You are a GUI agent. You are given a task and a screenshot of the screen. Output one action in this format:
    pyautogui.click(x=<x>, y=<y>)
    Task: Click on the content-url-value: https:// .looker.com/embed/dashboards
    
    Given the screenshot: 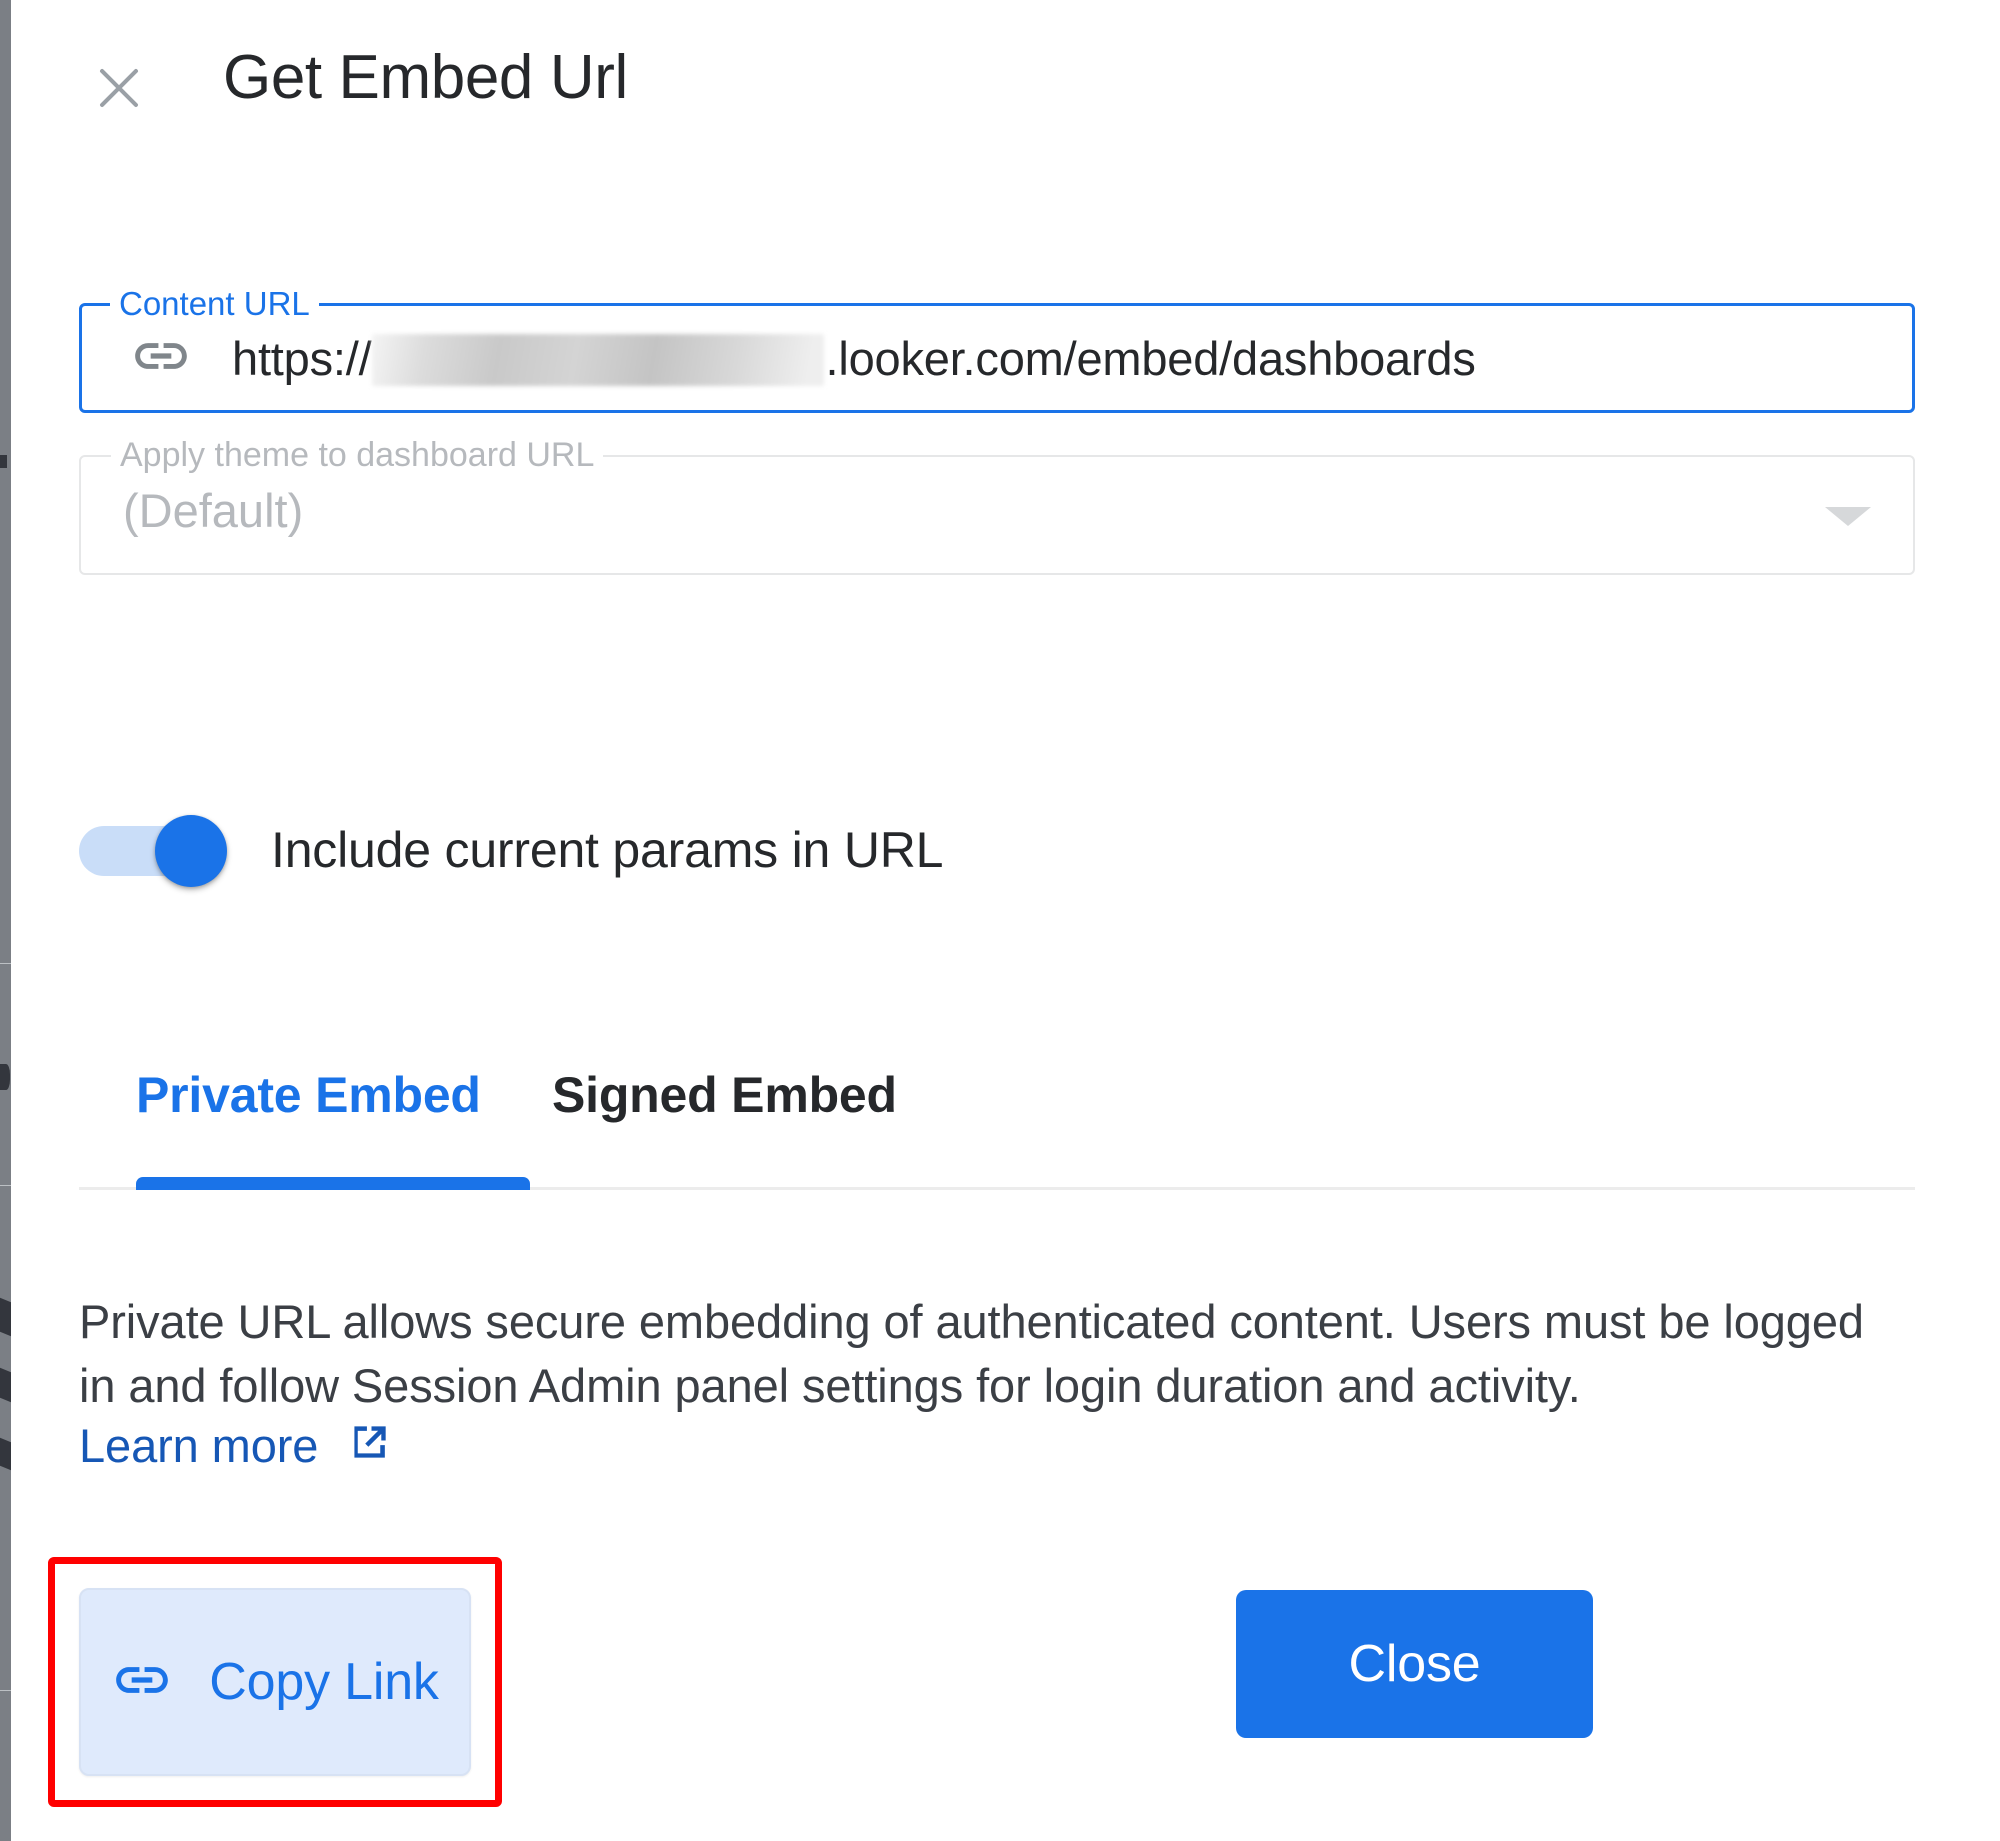 What is the action you would take?
    pyautogui.click(x=854, y=358)
    